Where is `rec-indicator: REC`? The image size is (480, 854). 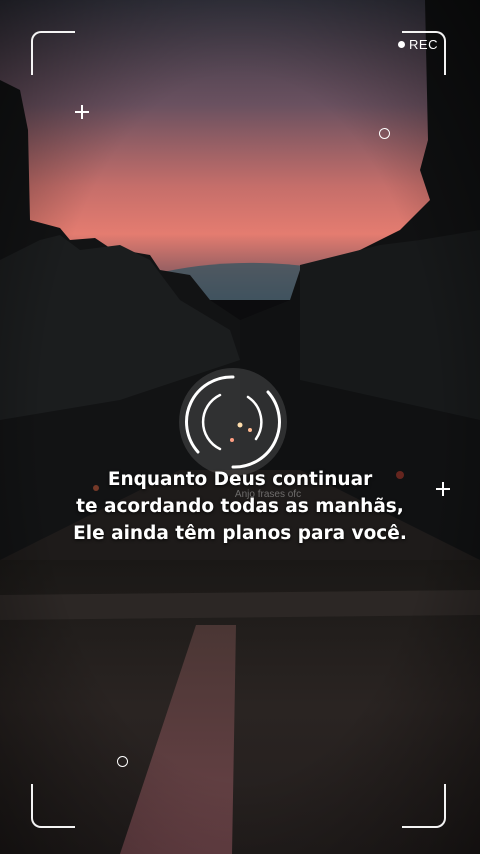
rec-indicator: REC is located at coordinates (418, 44).